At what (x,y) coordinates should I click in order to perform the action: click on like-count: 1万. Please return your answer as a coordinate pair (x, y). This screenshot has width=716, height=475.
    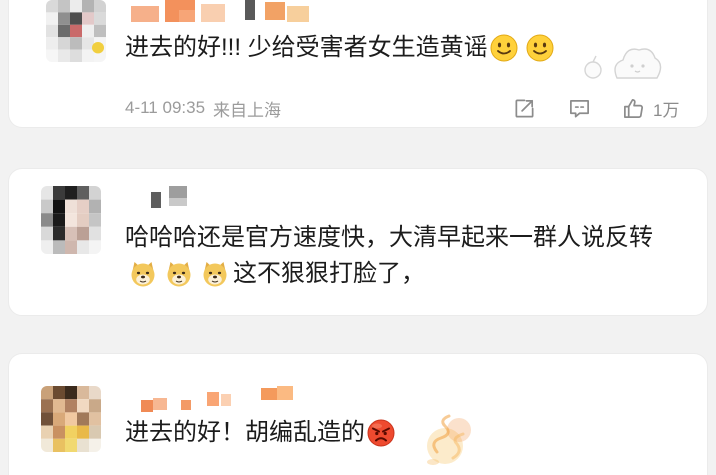
    Looking at the image, I should click on (666, 108).